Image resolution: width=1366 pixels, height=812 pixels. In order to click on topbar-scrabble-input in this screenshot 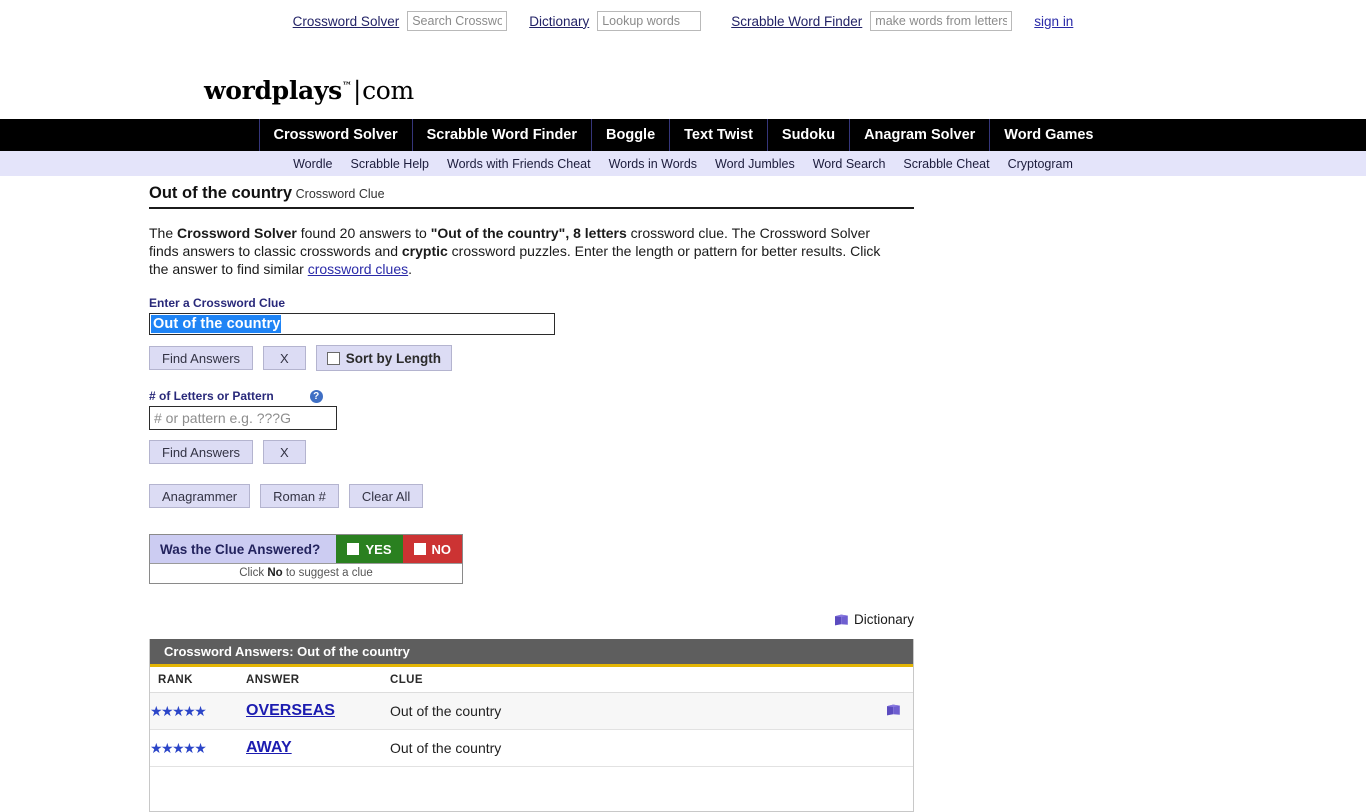, I will do `click(941, 21)`.